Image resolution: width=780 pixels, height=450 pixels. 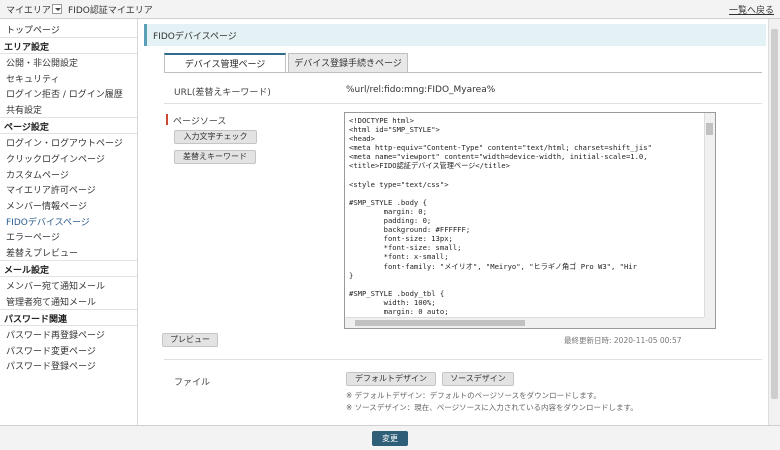 I want to click on file-label: ファイル, so click(x=192, y=383).